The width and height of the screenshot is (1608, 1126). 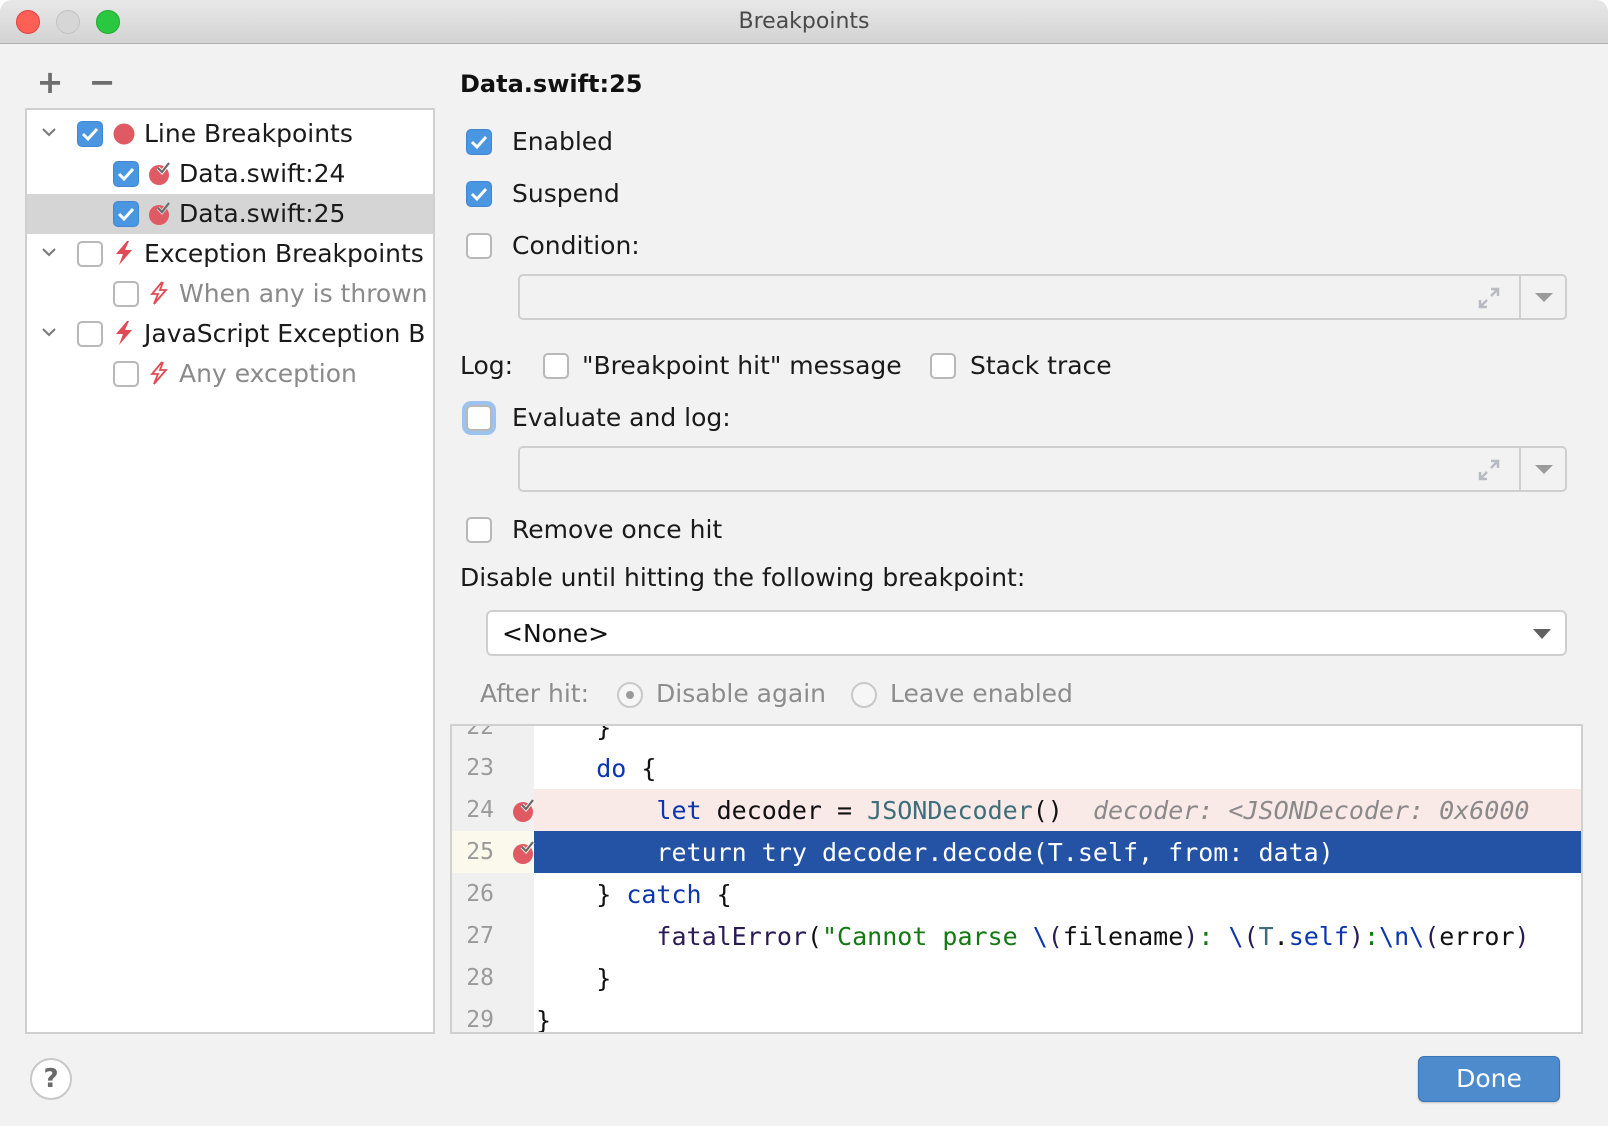 What do you see at coordinates (102, 82) in the screenshot?
I see `remove-breakpoint-button: −` at bounding box center [102, 82].